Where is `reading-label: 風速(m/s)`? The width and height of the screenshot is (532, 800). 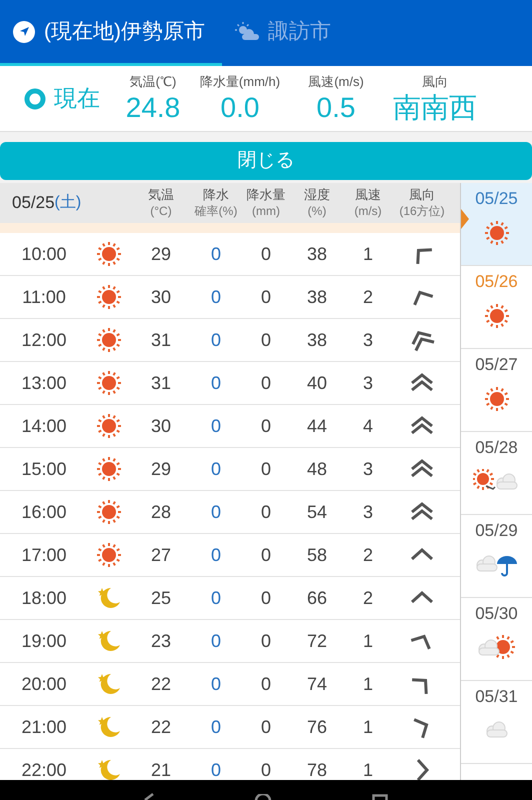 reading-label: 風速(m/s) is located at coordinates (336, 81).